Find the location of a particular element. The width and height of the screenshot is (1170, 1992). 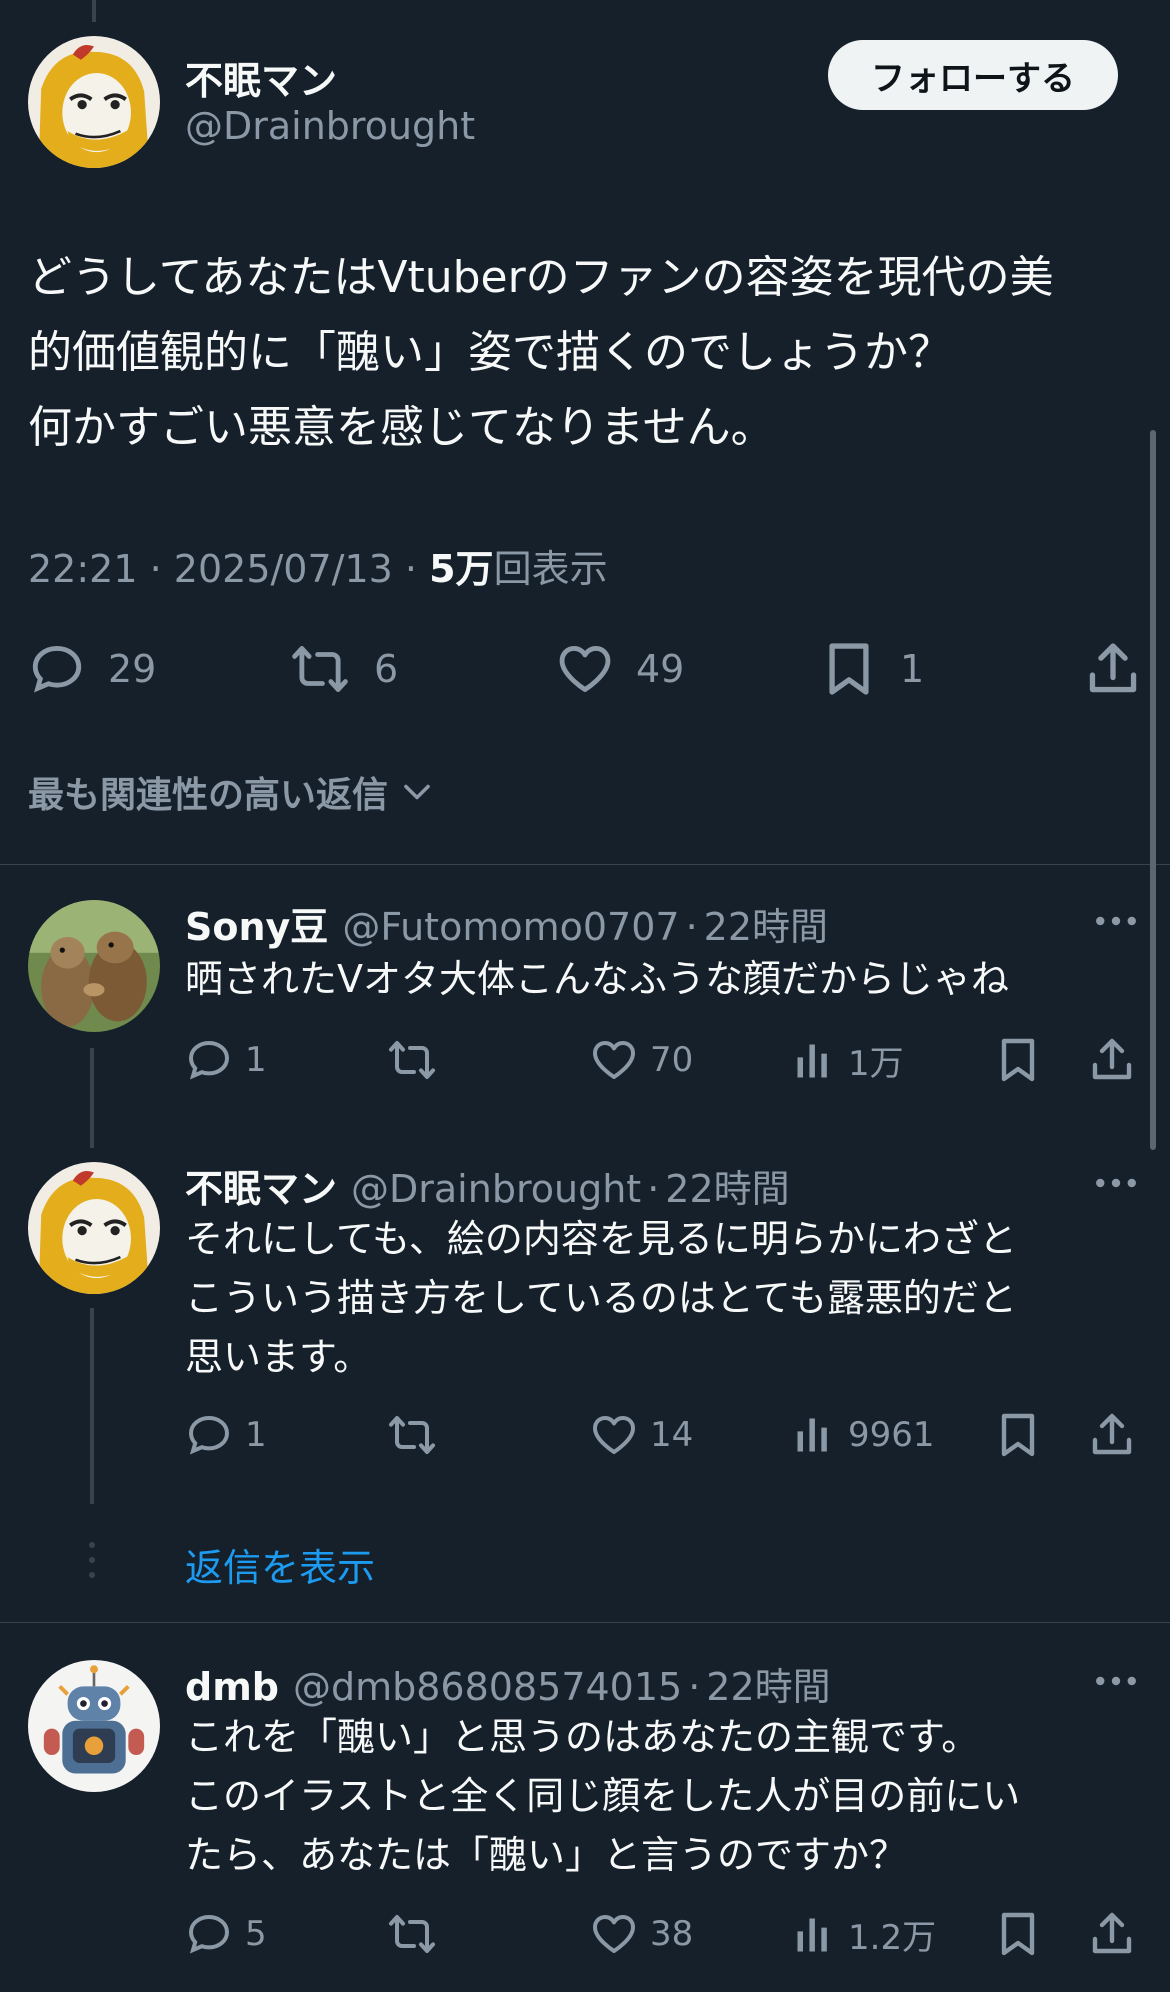

reply-author-handle: @Drainbrought is located at coordinates (496, 1189).